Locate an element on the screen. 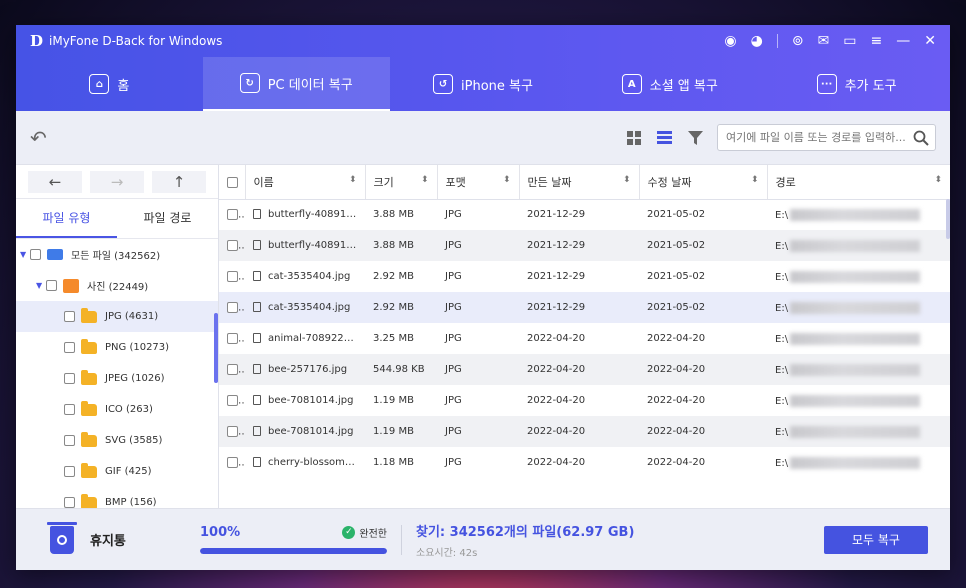 The height and width of the screenshot is (588, 966). column-header-name: 이름 ⬍ is located at coordinates (305, 182).